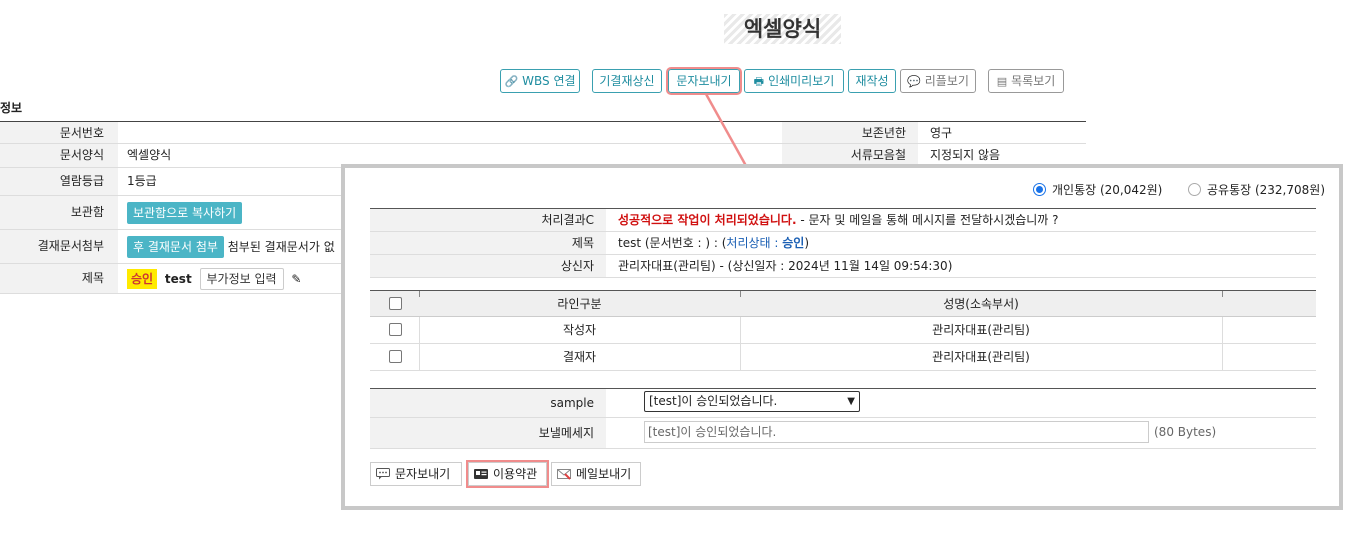 This screenshot has height=550, width=1367. I want to click on list-view-button: ▤ 목록보기, so click(1026, 81).